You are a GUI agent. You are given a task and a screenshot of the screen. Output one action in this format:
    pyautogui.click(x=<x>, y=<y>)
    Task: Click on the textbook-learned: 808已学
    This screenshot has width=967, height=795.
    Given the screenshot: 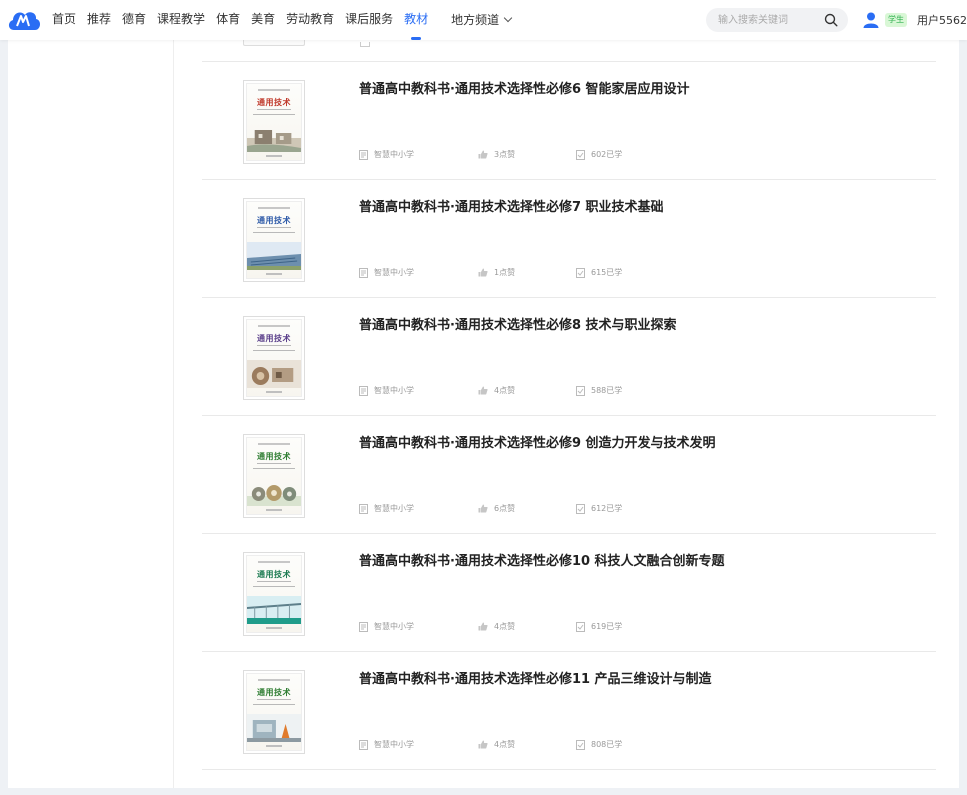 What is the action you would take?
    pyautogui.click(x=599, y=744)
    